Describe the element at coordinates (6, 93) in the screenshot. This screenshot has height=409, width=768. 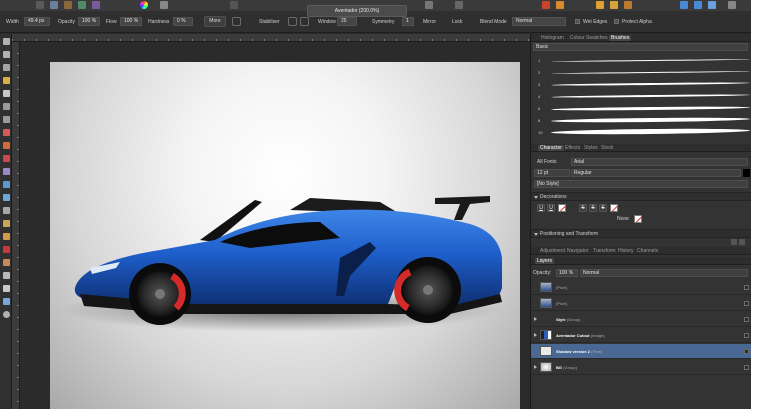
I see `flood-select-icon` at that location.